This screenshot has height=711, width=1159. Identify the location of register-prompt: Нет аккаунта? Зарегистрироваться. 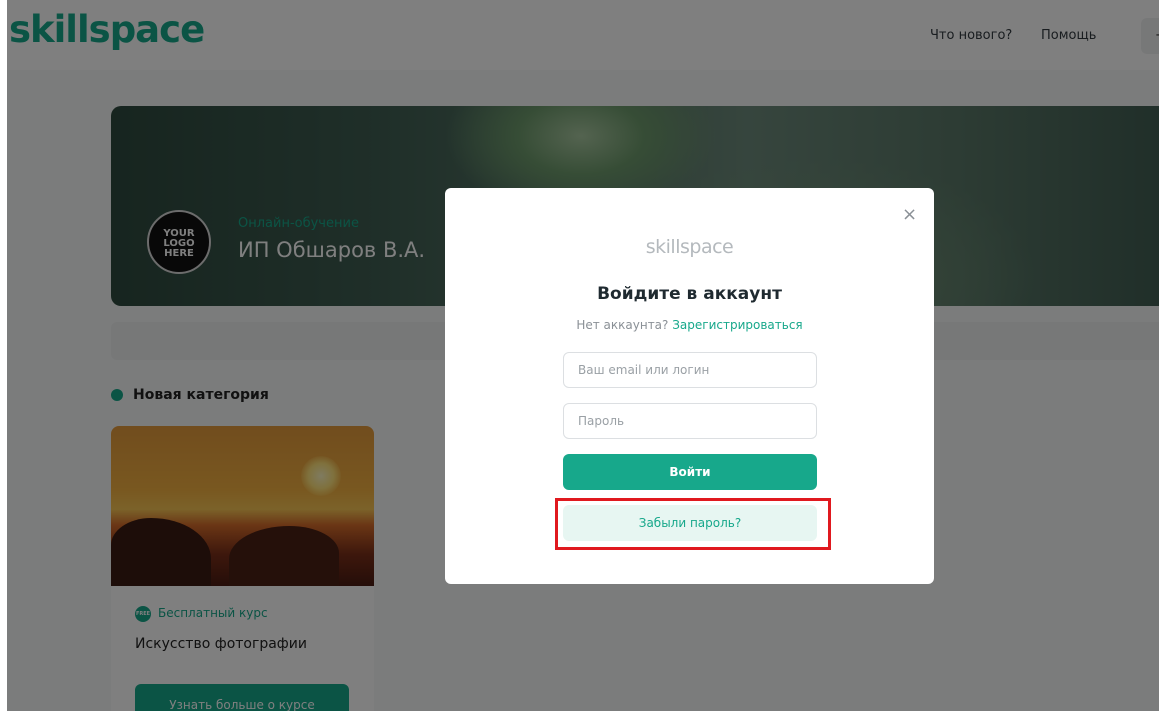
(689, 325).